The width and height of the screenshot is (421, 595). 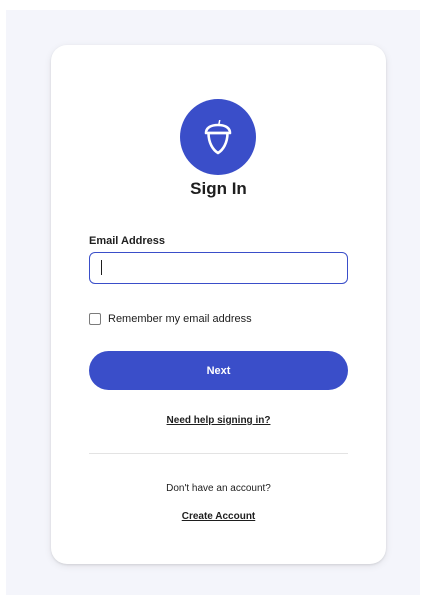 I want to click on remember-label: Remember my email address, so click(x=180, y=319).